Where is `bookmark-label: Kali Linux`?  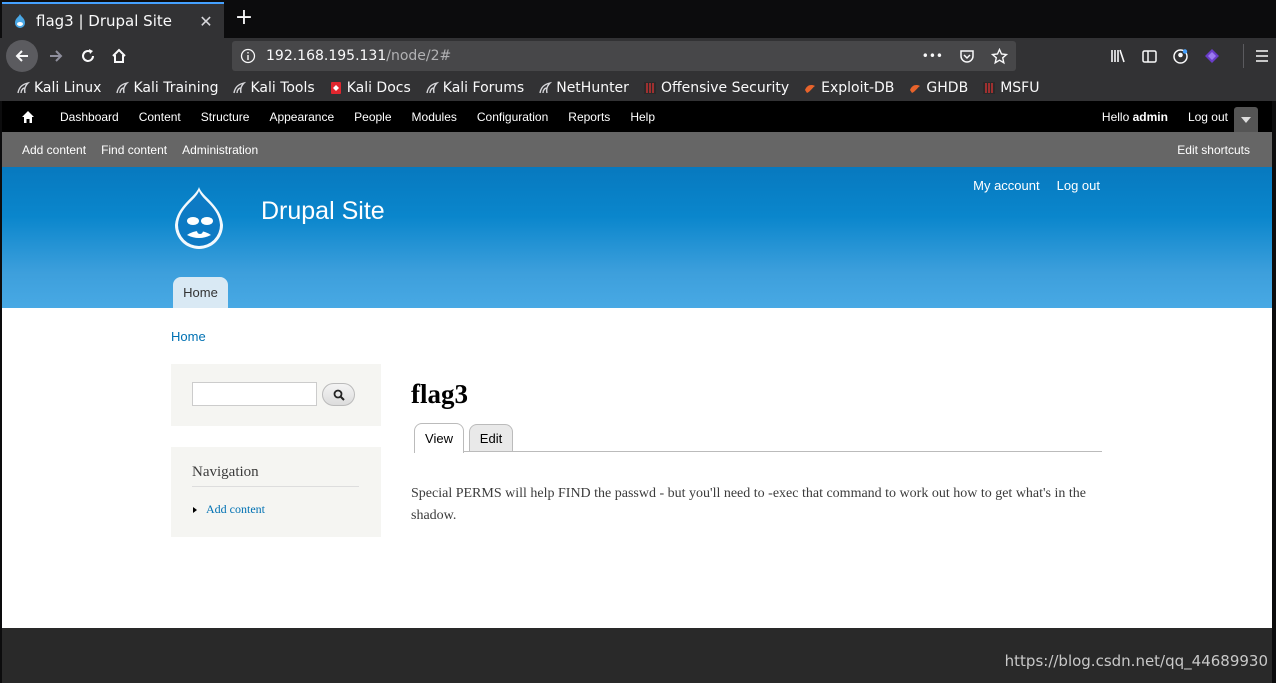 bookmark-label: Kali Linux is located at coordinates (68, 87).